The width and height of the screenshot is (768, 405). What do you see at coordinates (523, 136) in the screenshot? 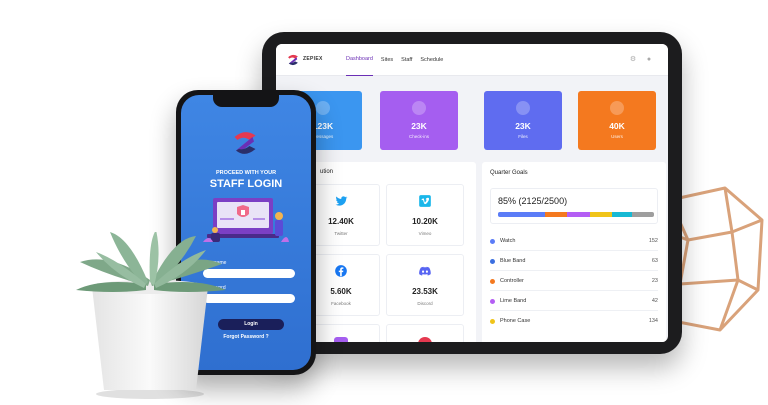
I see `stat-label: Files` at bounding box center [523, 136].